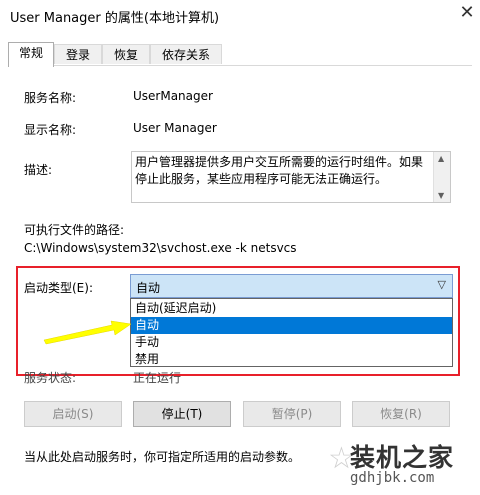 The image size is (480, 495). Describe the element at coordinates (173, 96) in the screenshot. I see `service-name-value: UserManager` at that location.